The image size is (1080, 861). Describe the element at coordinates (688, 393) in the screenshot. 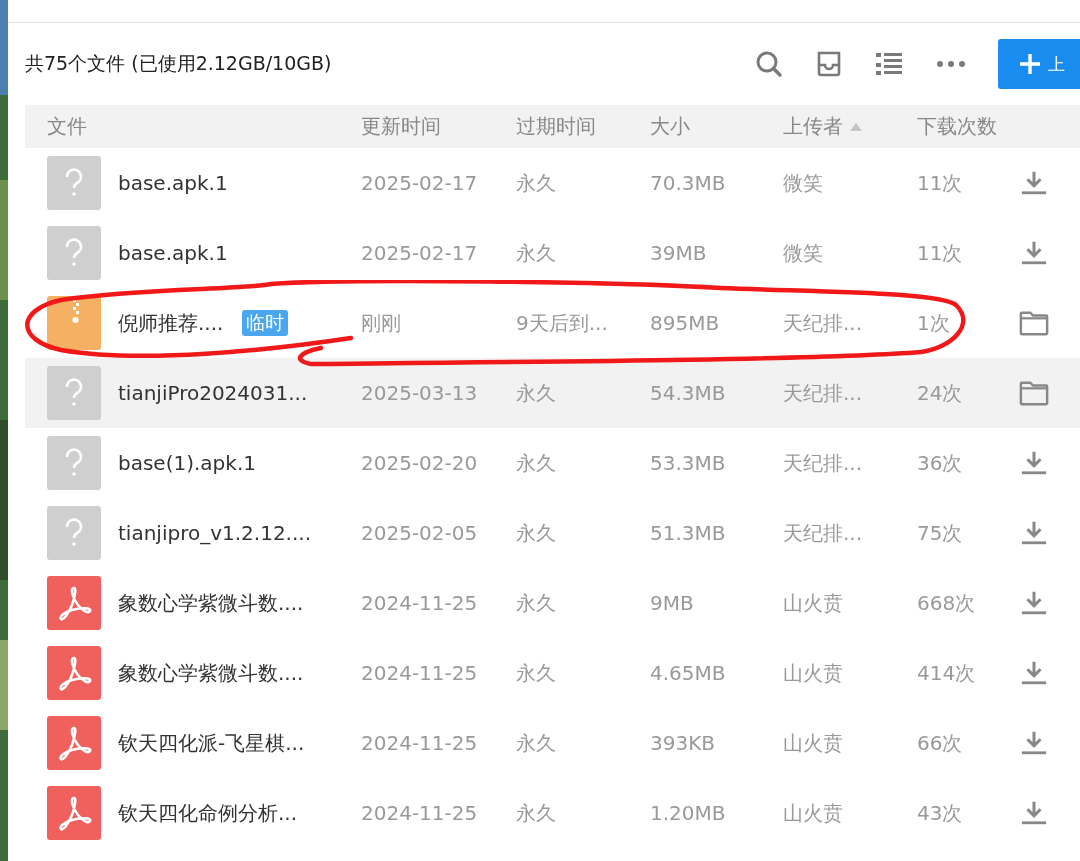

I see `file-size: 54.3MB` at that location.